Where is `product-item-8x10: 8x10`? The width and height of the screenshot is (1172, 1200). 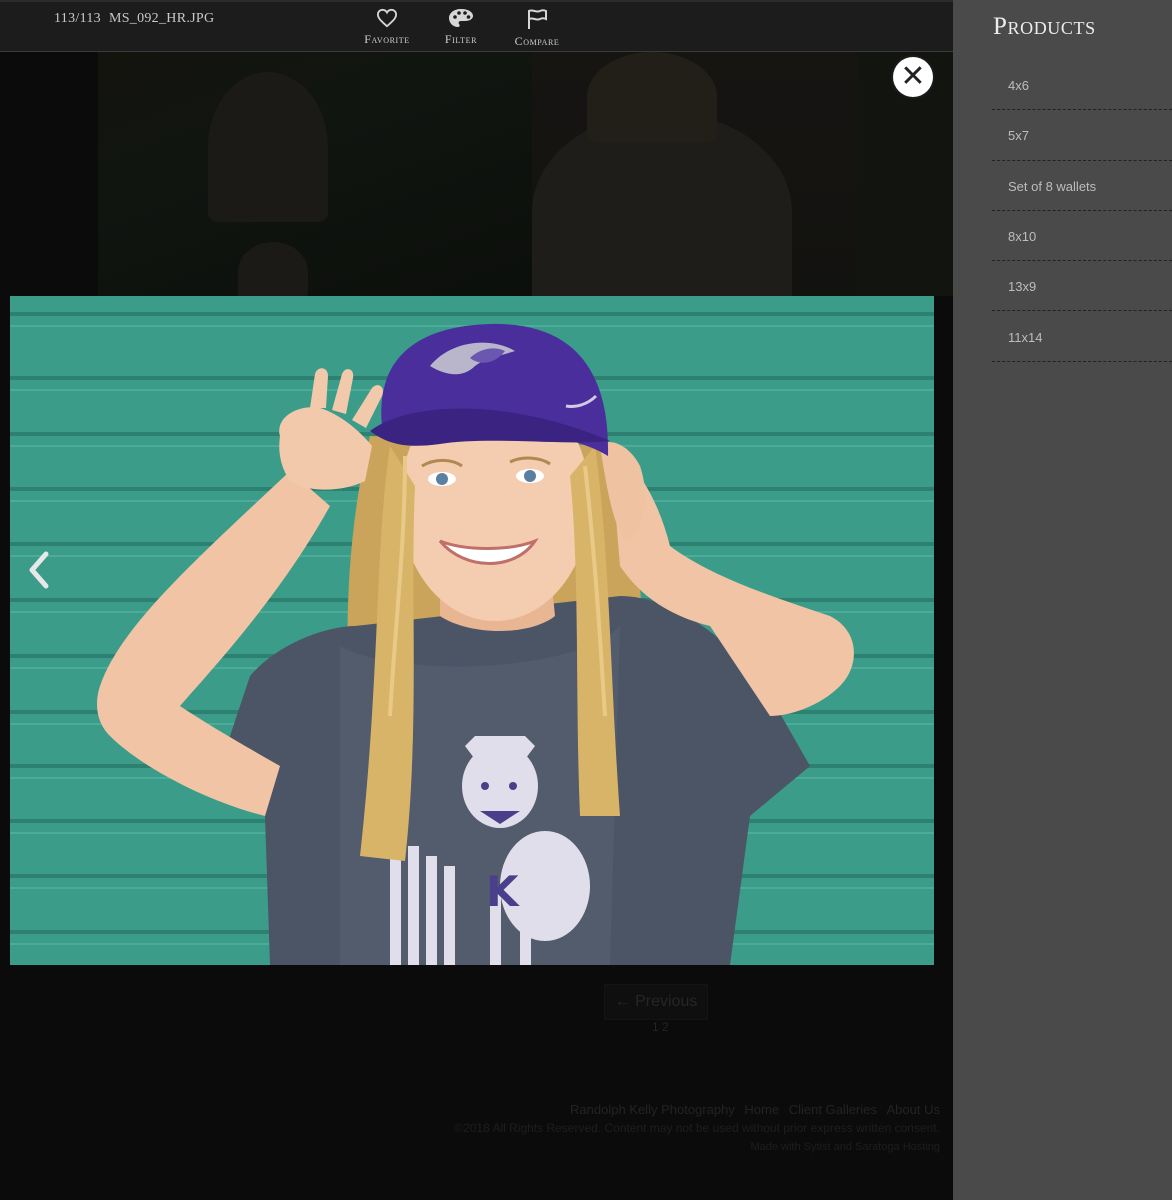
product-item-8x10: 8x10 is located at coordinates (1082, 236).